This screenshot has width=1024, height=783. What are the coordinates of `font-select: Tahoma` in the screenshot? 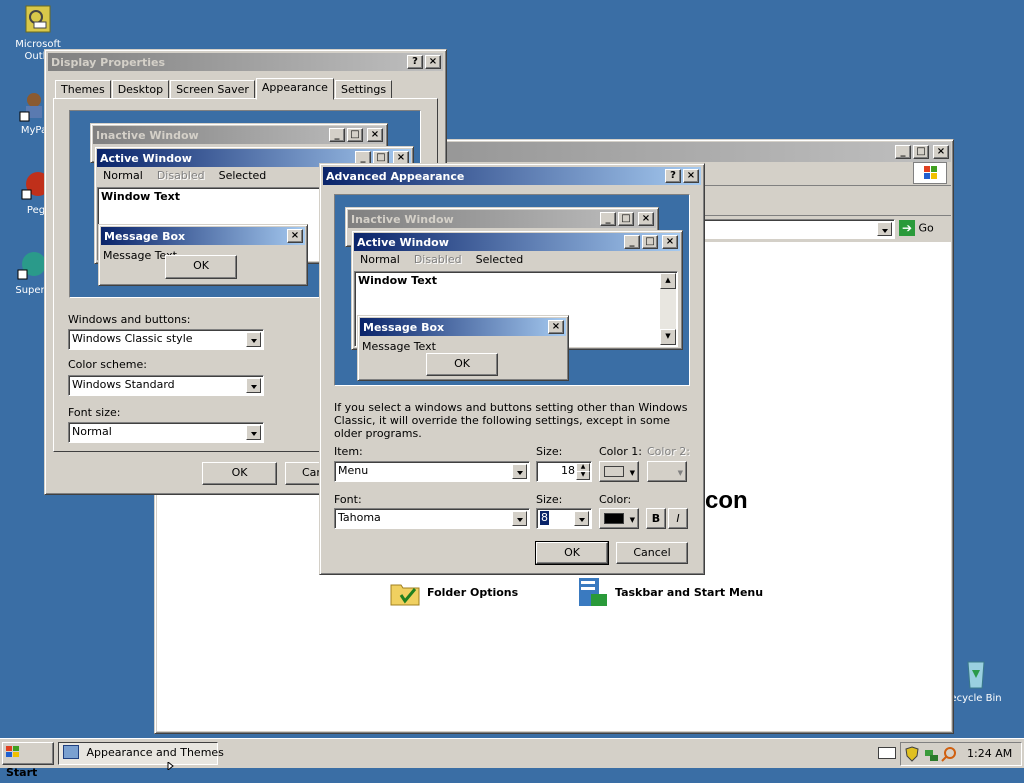 It's located at (432, 518).